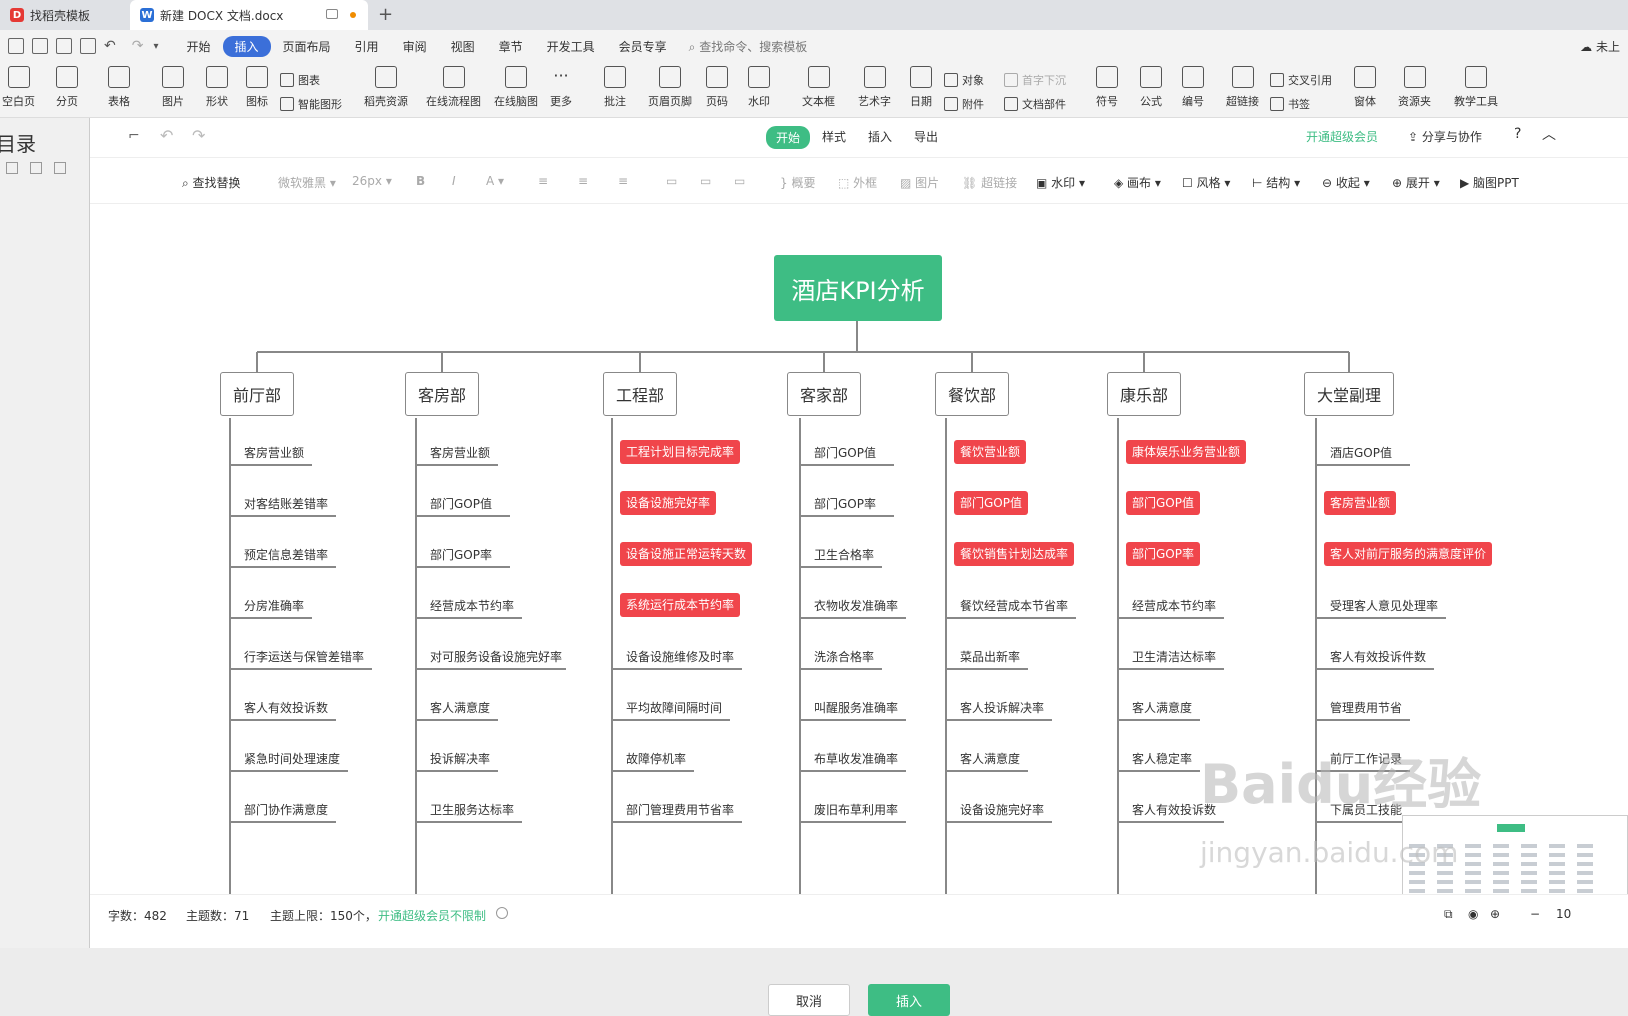 The height and width of the screenshot is (1016, 1628). I want to click on kpi-item: 洗涤合格率, so click(840, 656).